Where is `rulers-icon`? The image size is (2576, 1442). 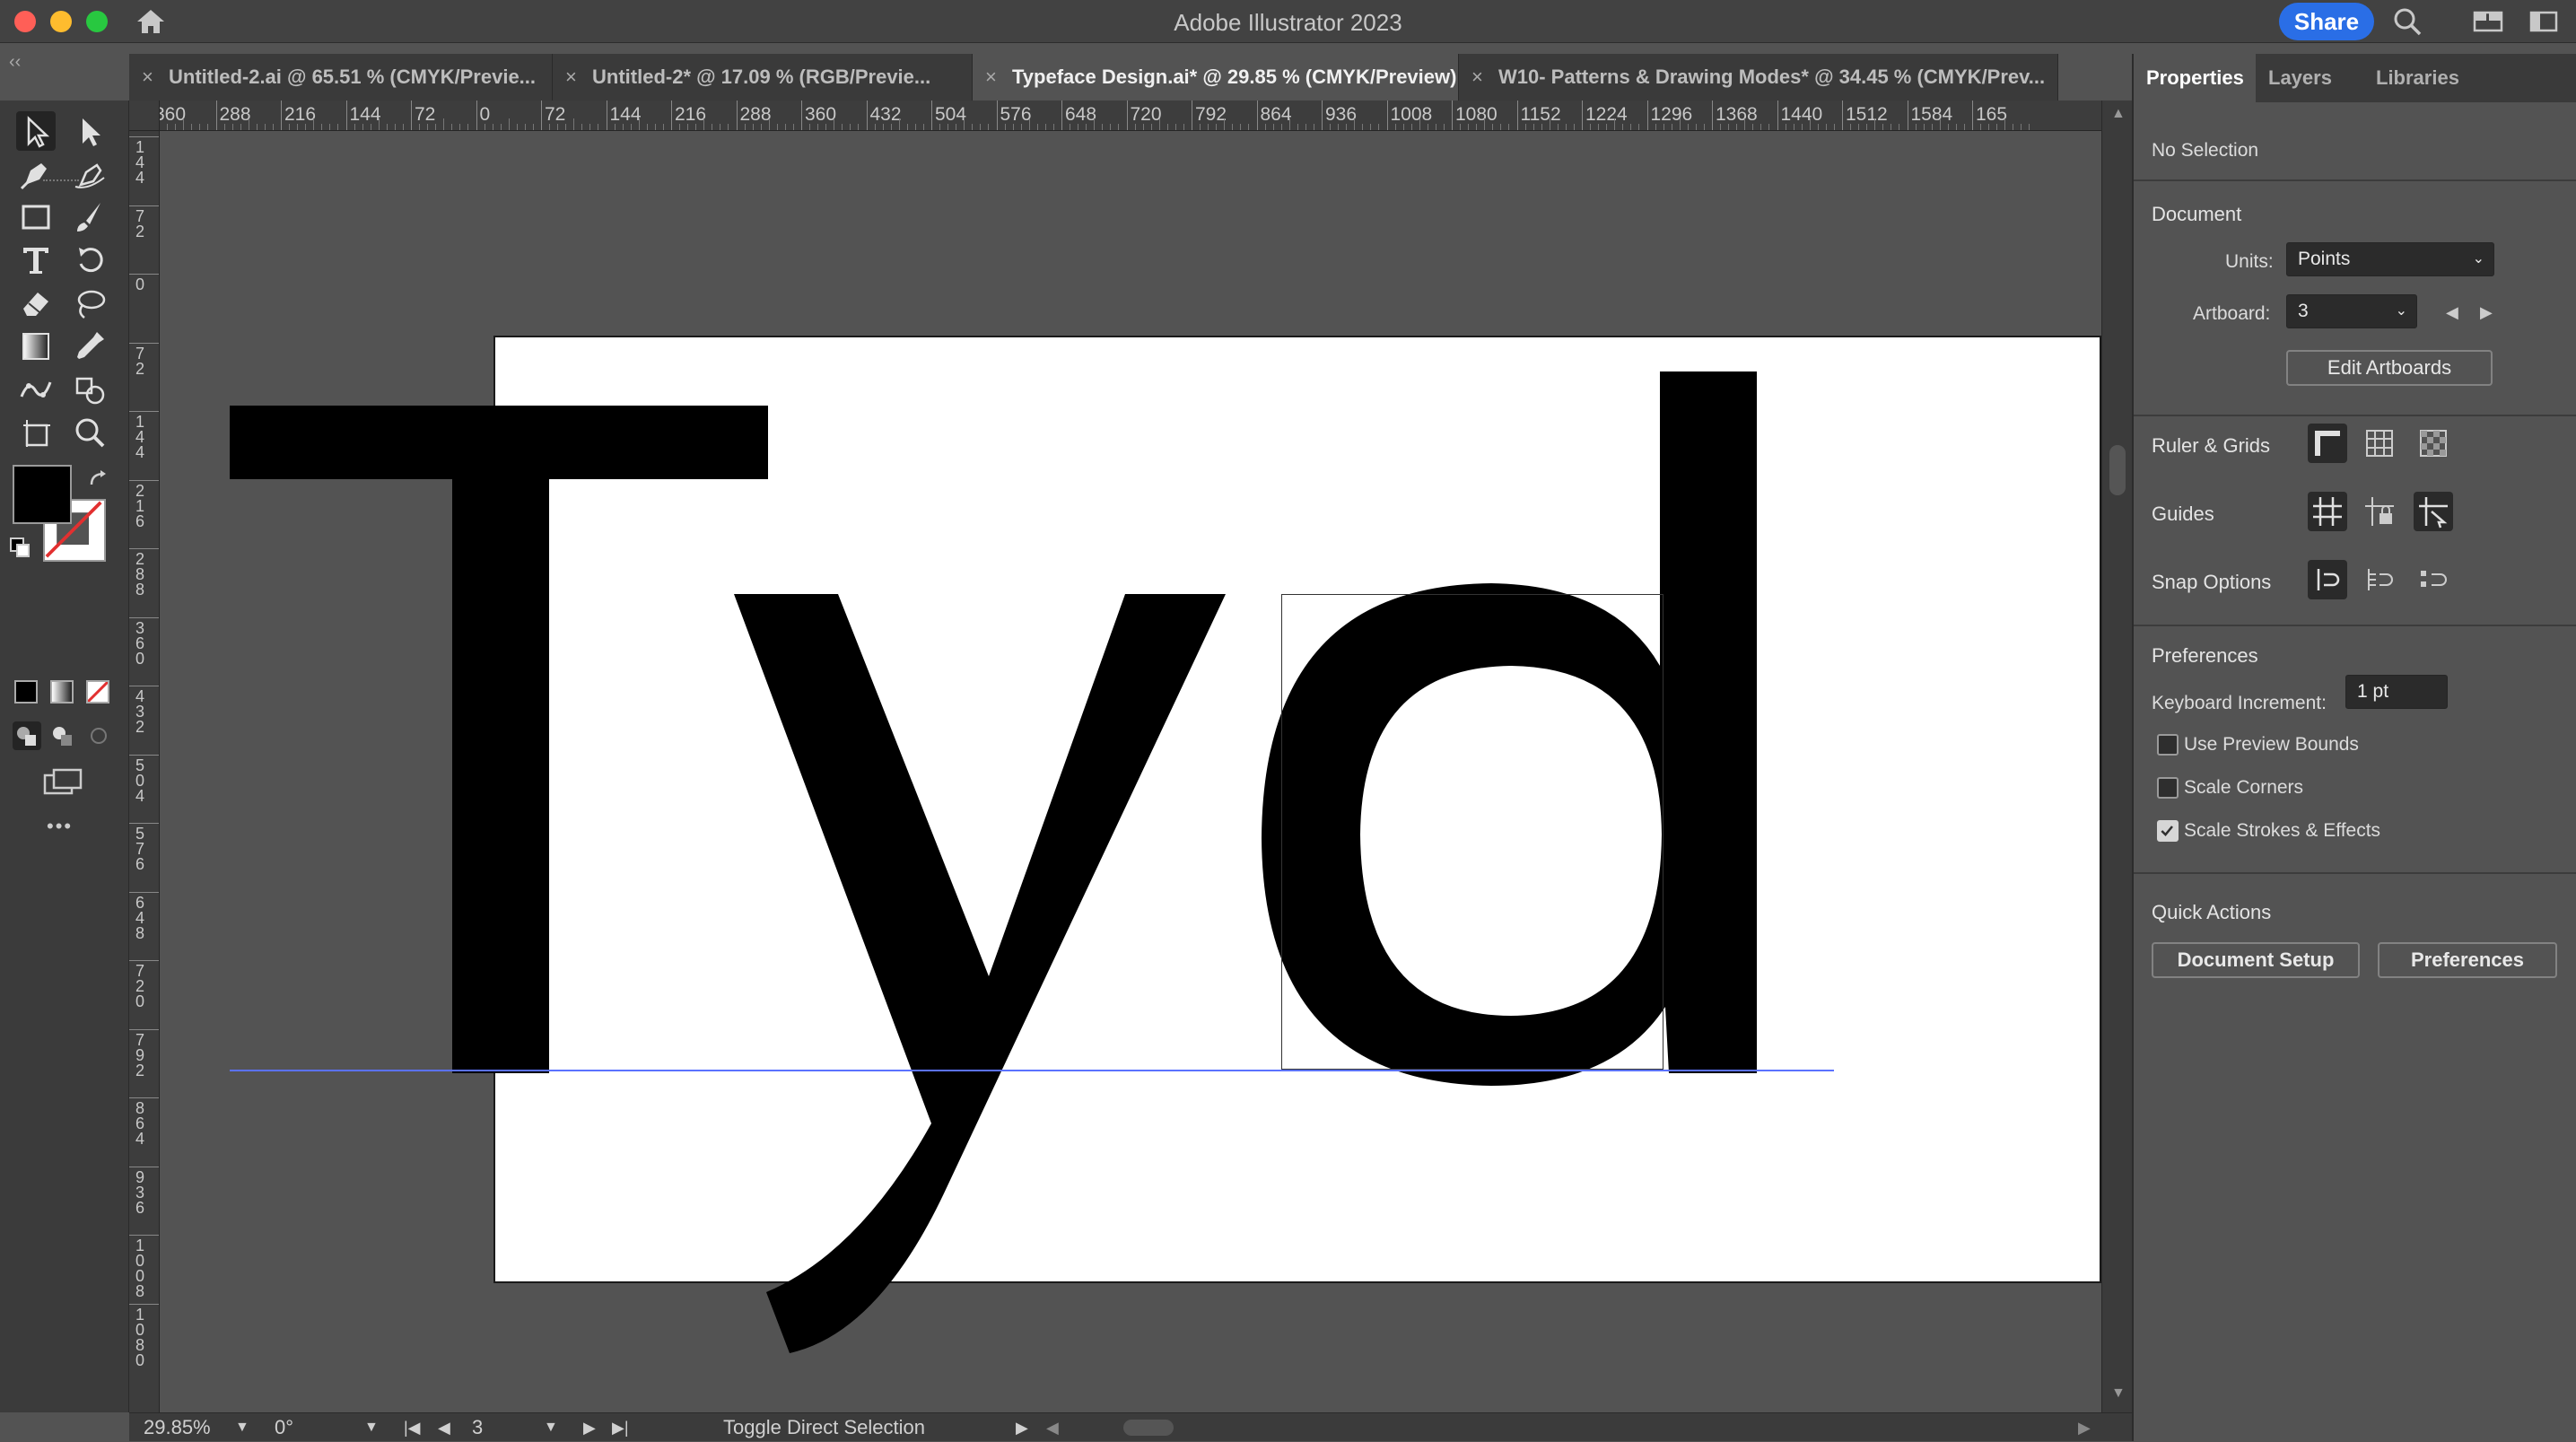
rulers-icon is located at coordinates (2327, 443).